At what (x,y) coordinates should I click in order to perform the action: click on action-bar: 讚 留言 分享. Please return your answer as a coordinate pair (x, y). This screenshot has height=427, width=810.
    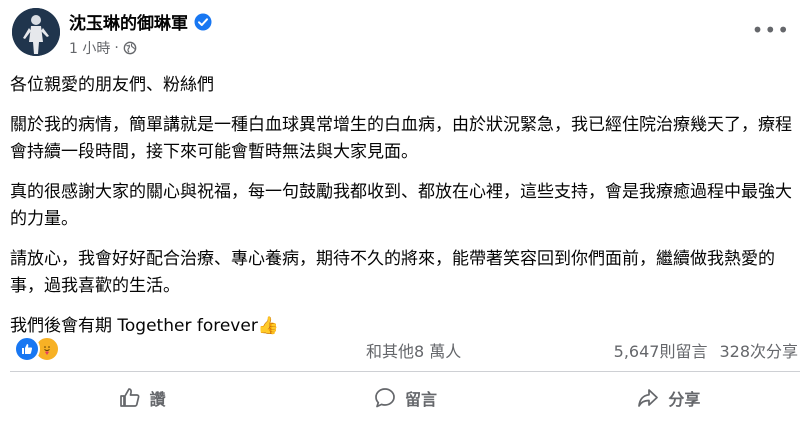
    Looking at the image, I should click on (405, 398).